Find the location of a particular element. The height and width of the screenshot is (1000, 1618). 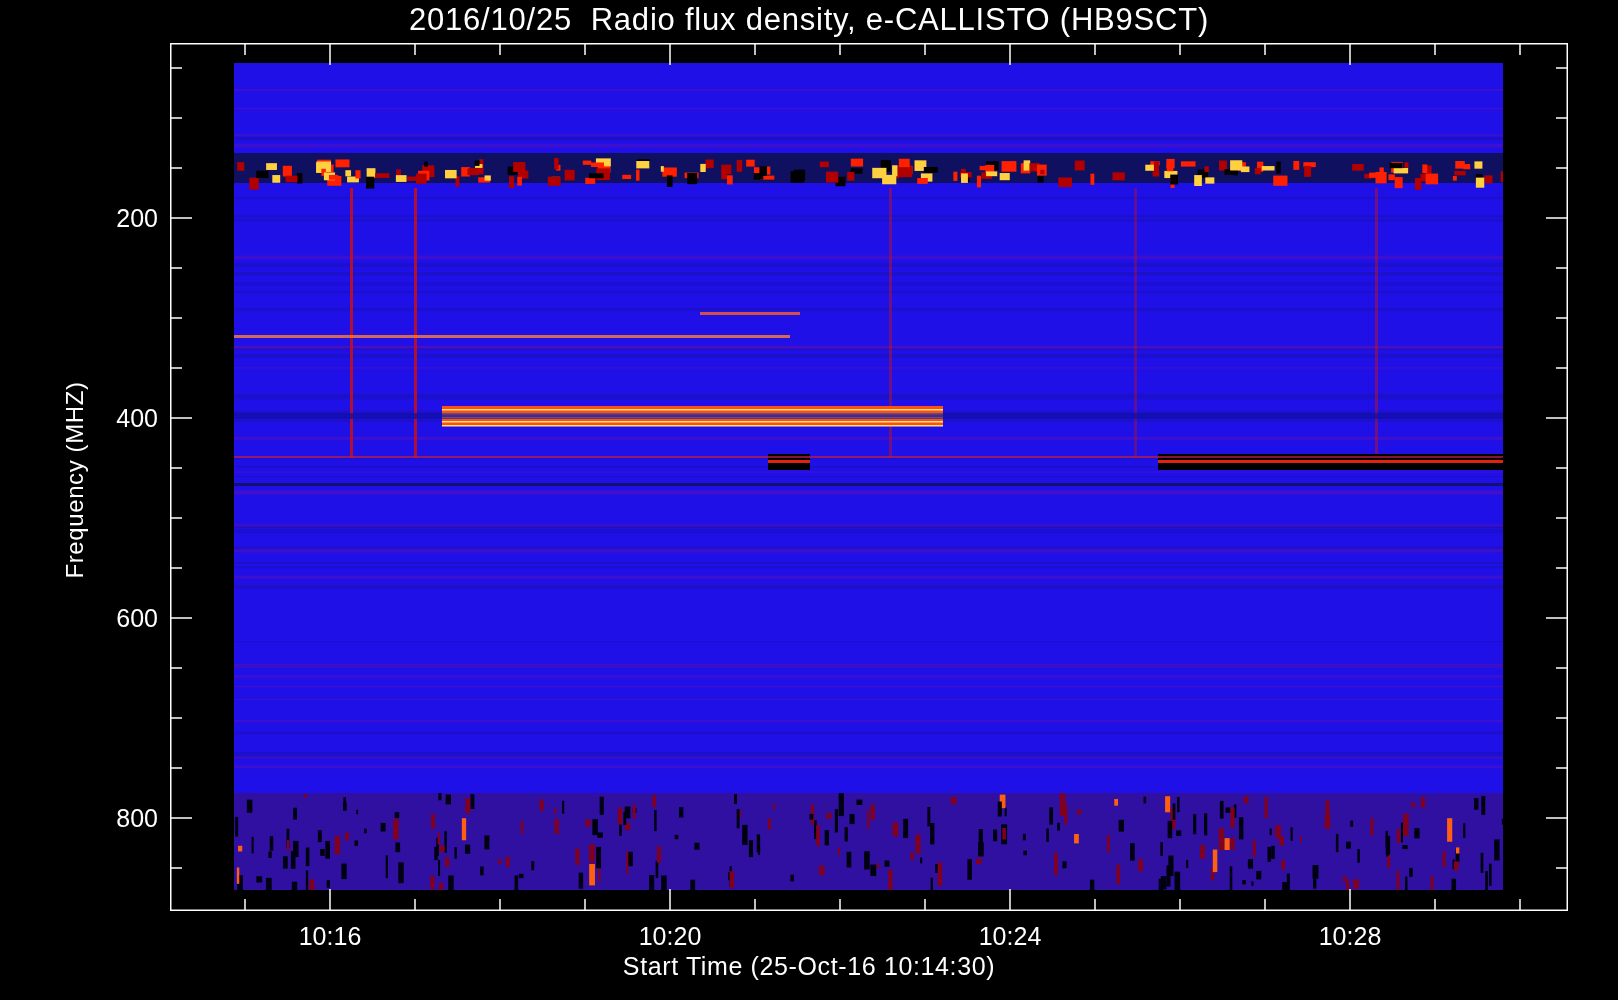

x-tick-label: 10:16 is located at coordinates (330, 936).